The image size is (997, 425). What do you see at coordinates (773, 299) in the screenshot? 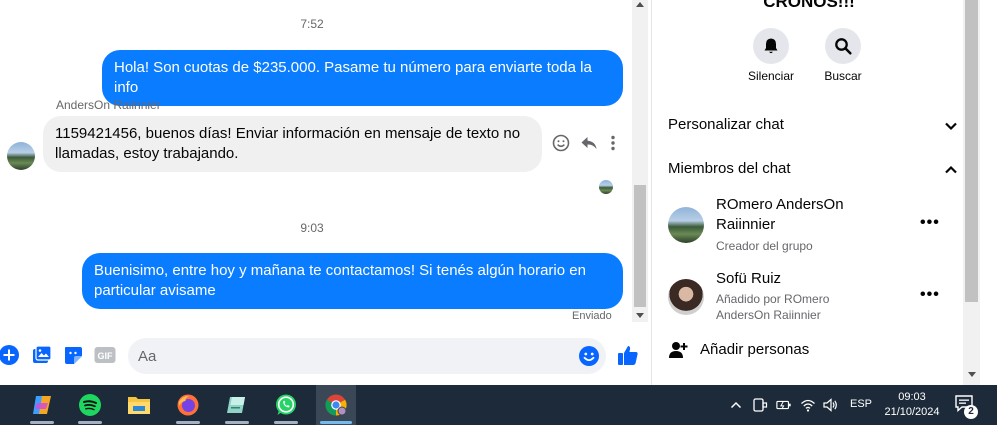
I see `member-role-line: Añadido por ROmero` at bounding box center [773, 299].